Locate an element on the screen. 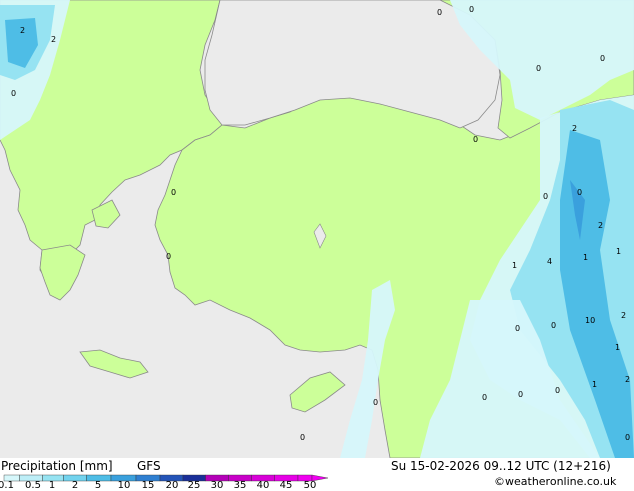  legend-tick-label: 10 is located at coordinates (124, 485).